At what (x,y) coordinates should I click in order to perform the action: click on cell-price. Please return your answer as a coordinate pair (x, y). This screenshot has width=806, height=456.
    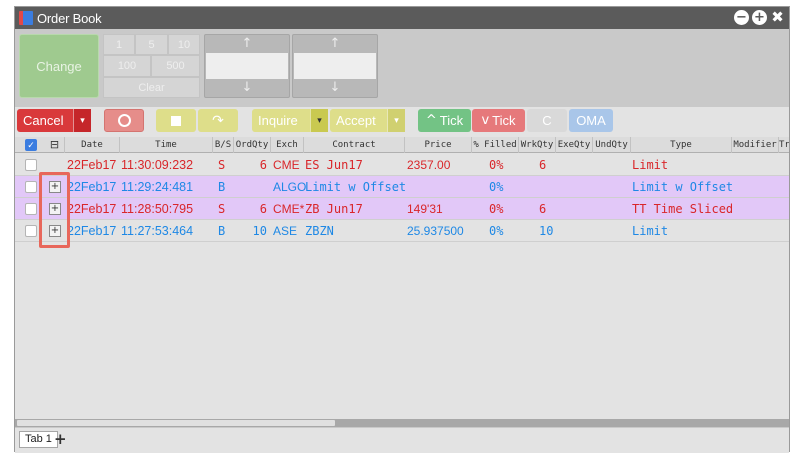
    Looking at the image, I should click on (440, 187).